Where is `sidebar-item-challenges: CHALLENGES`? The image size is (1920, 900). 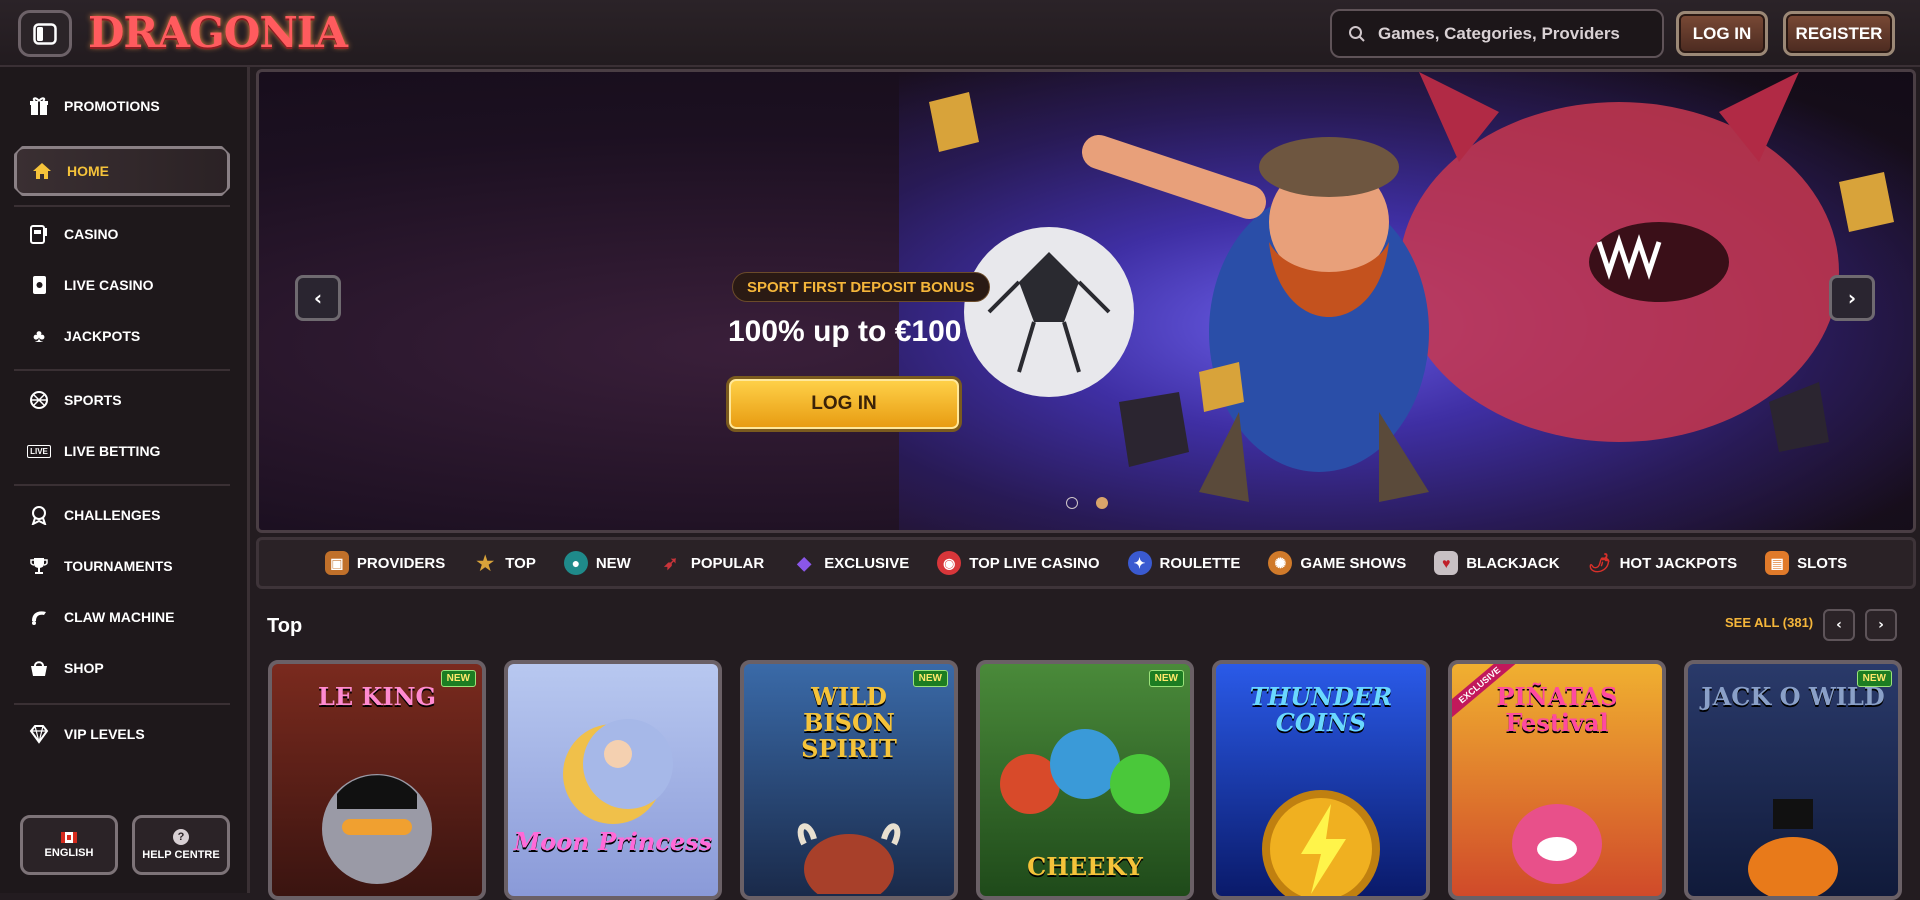 sidebar-item-challenges: CHALLENGES is located at coordinates (122, 515).